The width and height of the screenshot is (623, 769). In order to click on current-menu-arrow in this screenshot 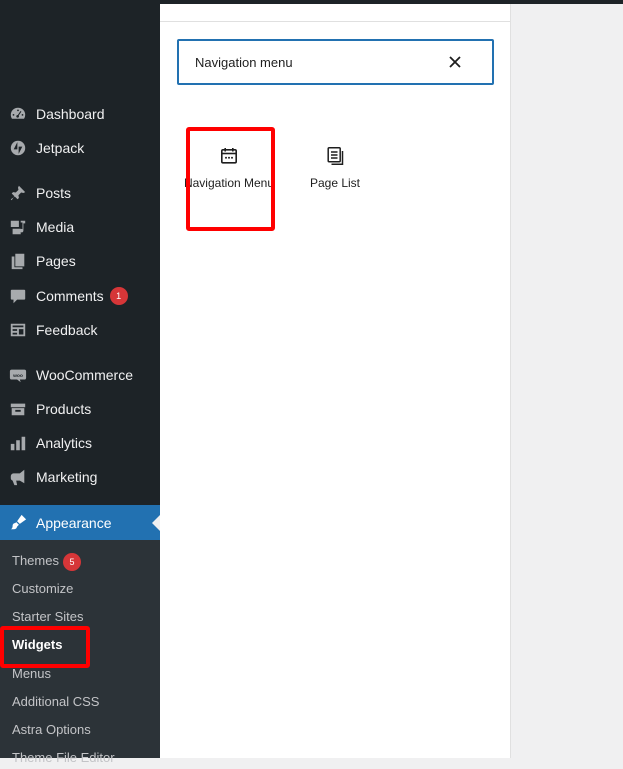, I will do `click(156, 522)`.